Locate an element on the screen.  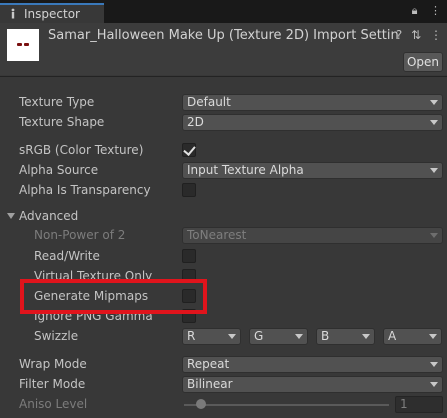
swizzle-row: Swizzle R G B A is located at coordinates (223, 337).